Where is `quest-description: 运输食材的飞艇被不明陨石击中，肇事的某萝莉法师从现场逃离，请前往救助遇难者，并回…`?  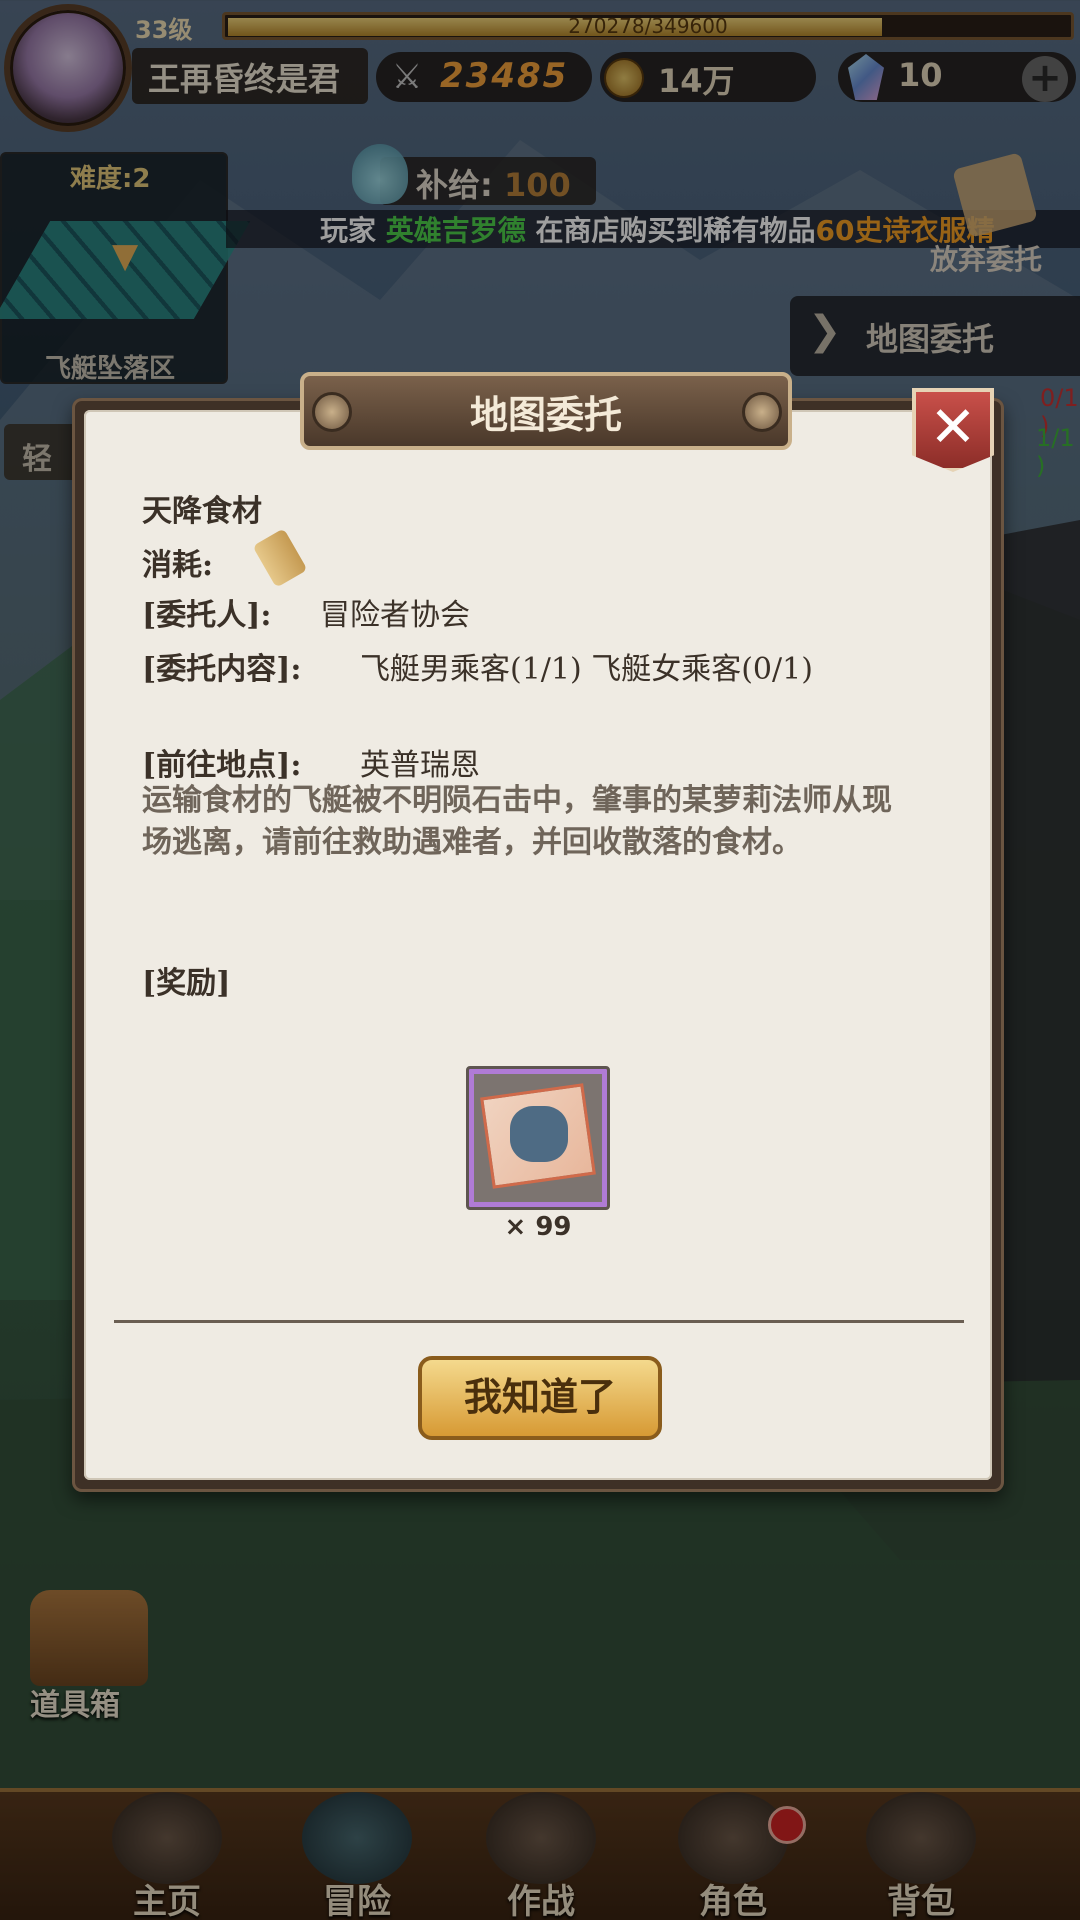
quest-description: 运输食材的飞艇被不明陨石击中，肇事的某萝莉法师从现场逃离，请前往救助遇难者，并回… is located at coordinates (517, 821).